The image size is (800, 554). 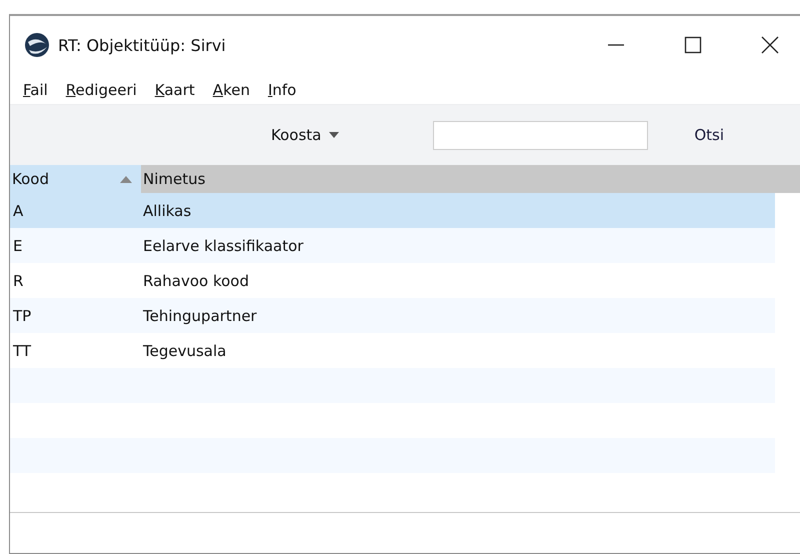 I want to click on table-cell-text: A, so click(x=18, y=211).